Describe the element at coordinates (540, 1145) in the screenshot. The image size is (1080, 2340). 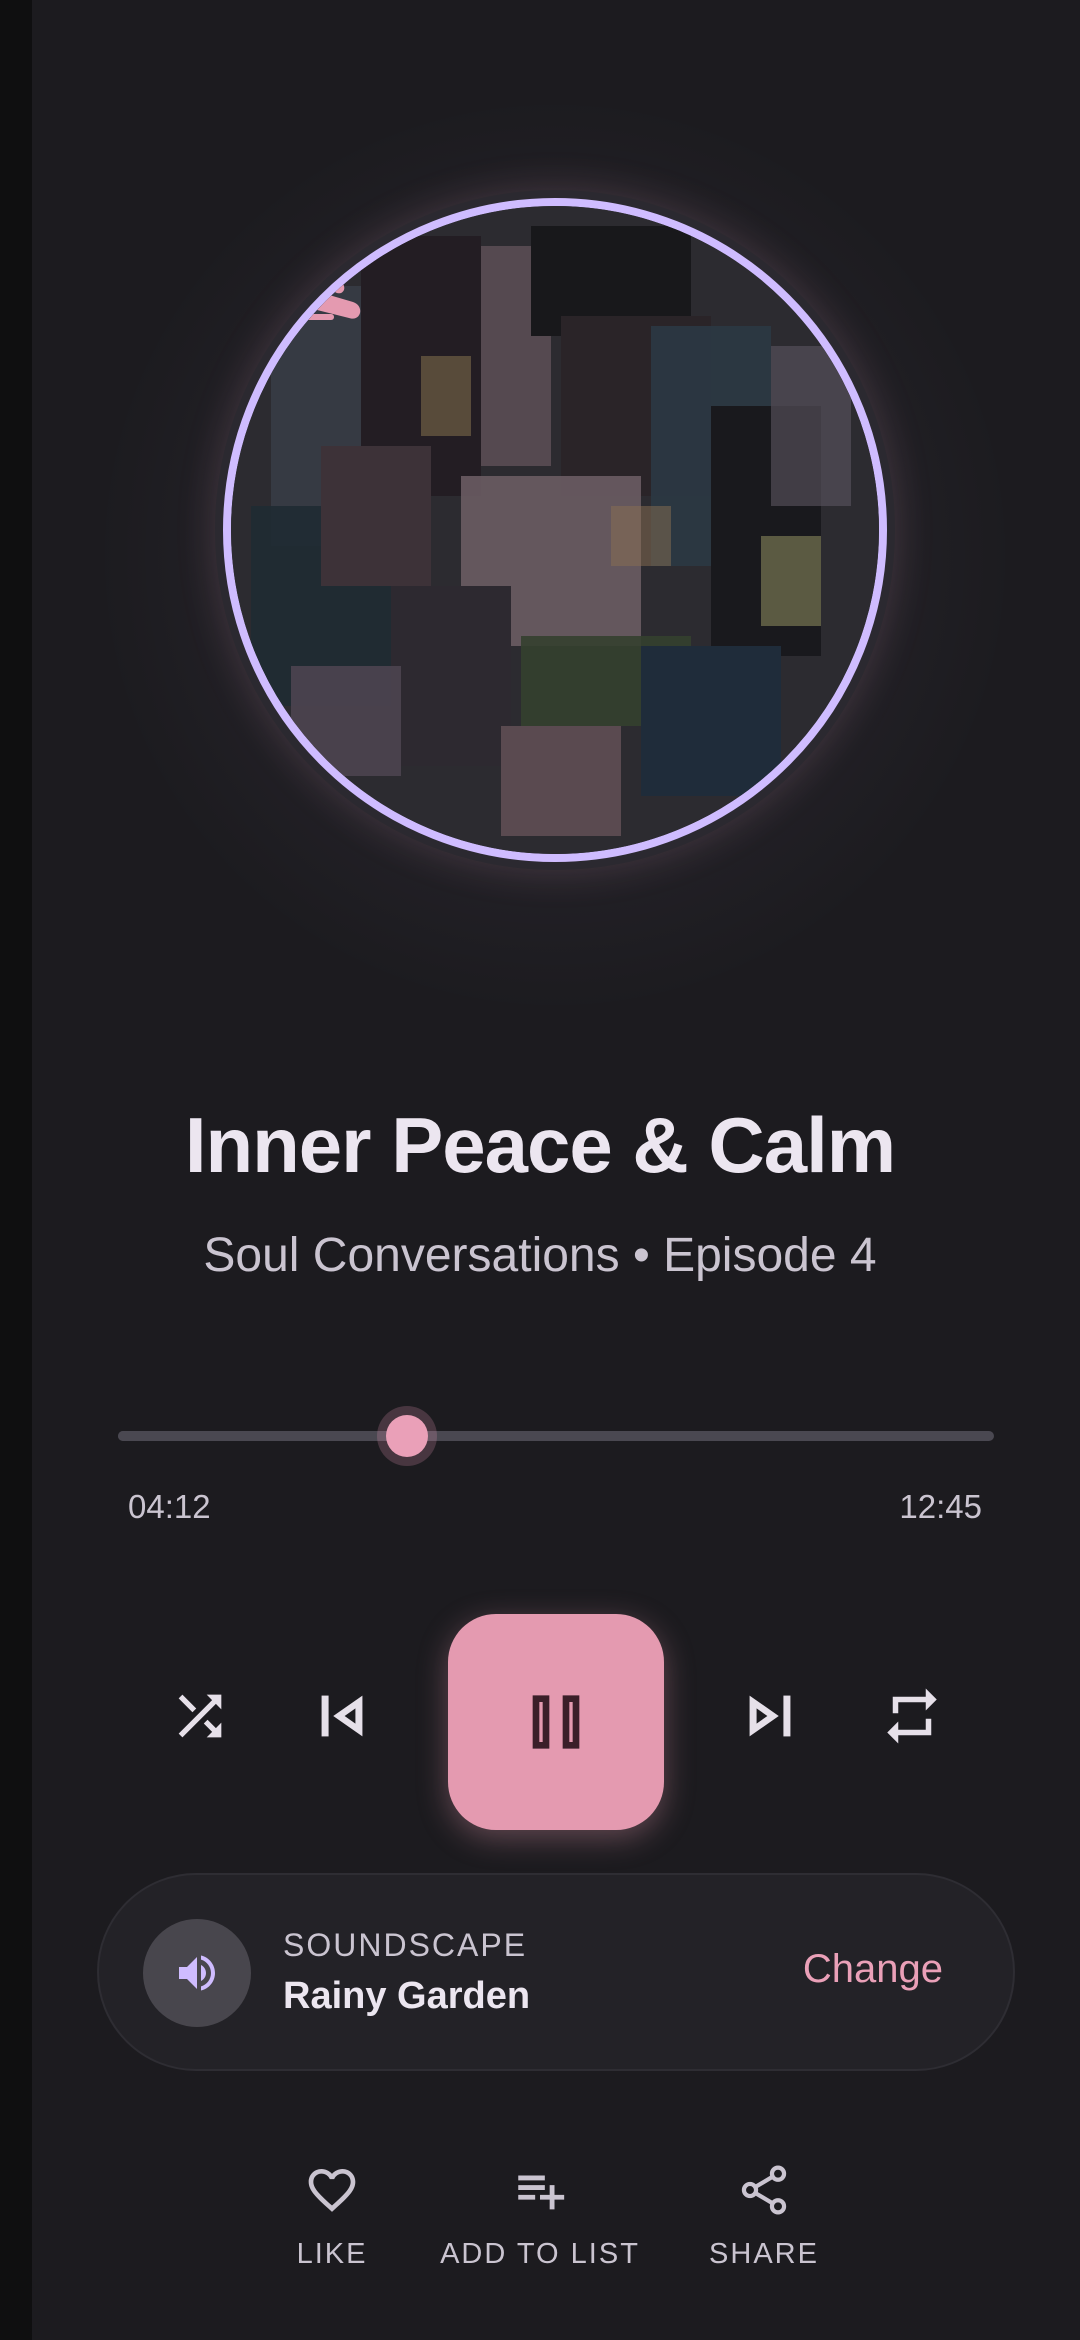
I see `track-title: Inner Peace & Calm` at that location.